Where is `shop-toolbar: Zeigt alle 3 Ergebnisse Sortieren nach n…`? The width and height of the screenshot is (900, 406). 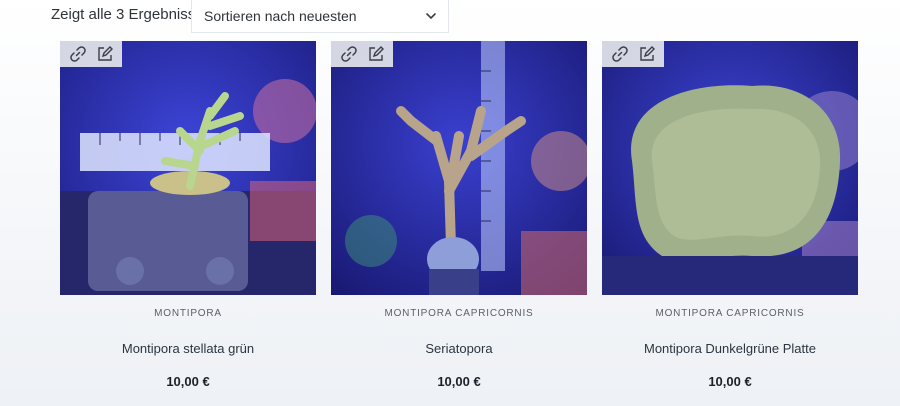
shop-toolbar: Zeigt alle 3 Ergebnisse Sortieren nach n… is located at coordinates (450, 17).